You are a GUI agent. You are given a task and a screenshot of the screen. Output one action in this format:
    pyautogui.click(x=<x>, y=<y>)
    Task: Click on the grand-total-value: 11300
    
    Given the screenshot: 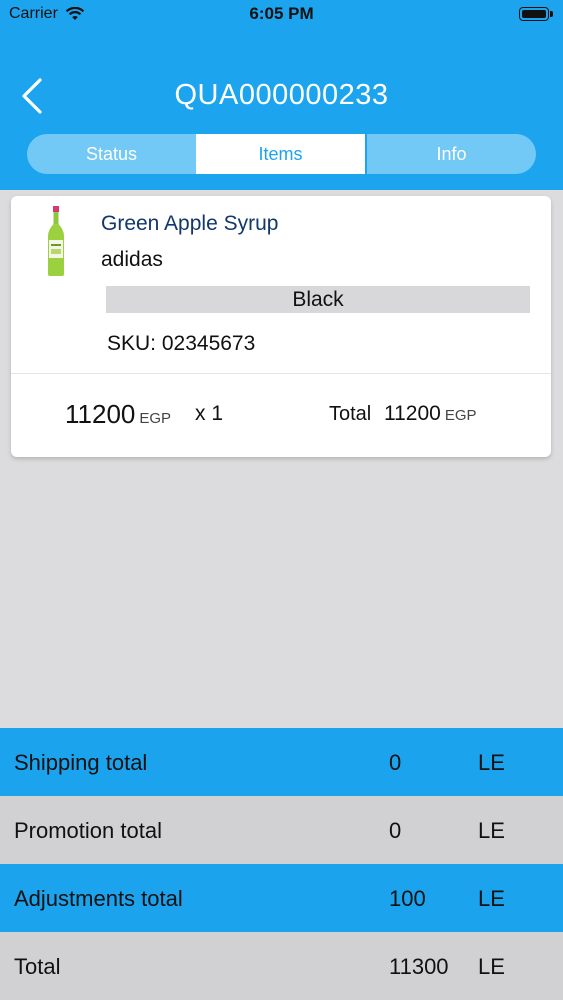 What is the action you would take?
    pyautogui.click(x=419, y=966)
    